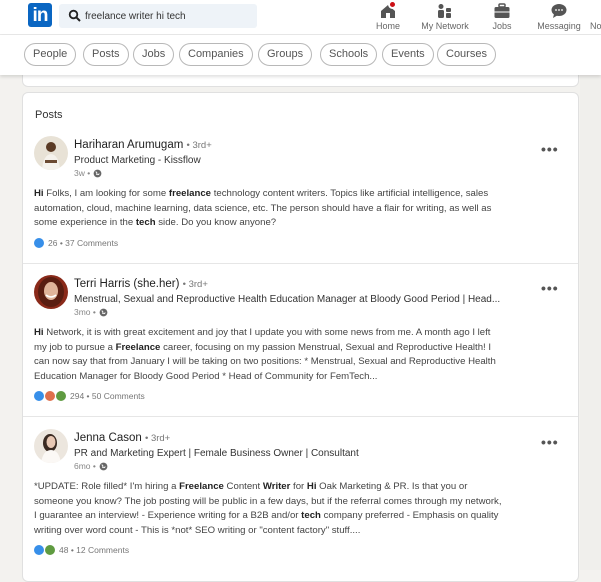  Describe the element at coordinates (590, 322) in the screenshot. I see `scroll-gutter` at that location.